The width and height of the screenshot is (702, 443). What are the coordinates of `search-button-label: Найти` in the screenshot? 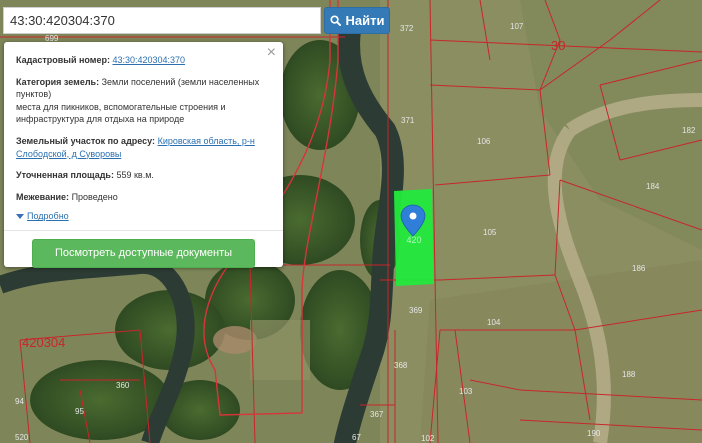 It's located at (365, 20).